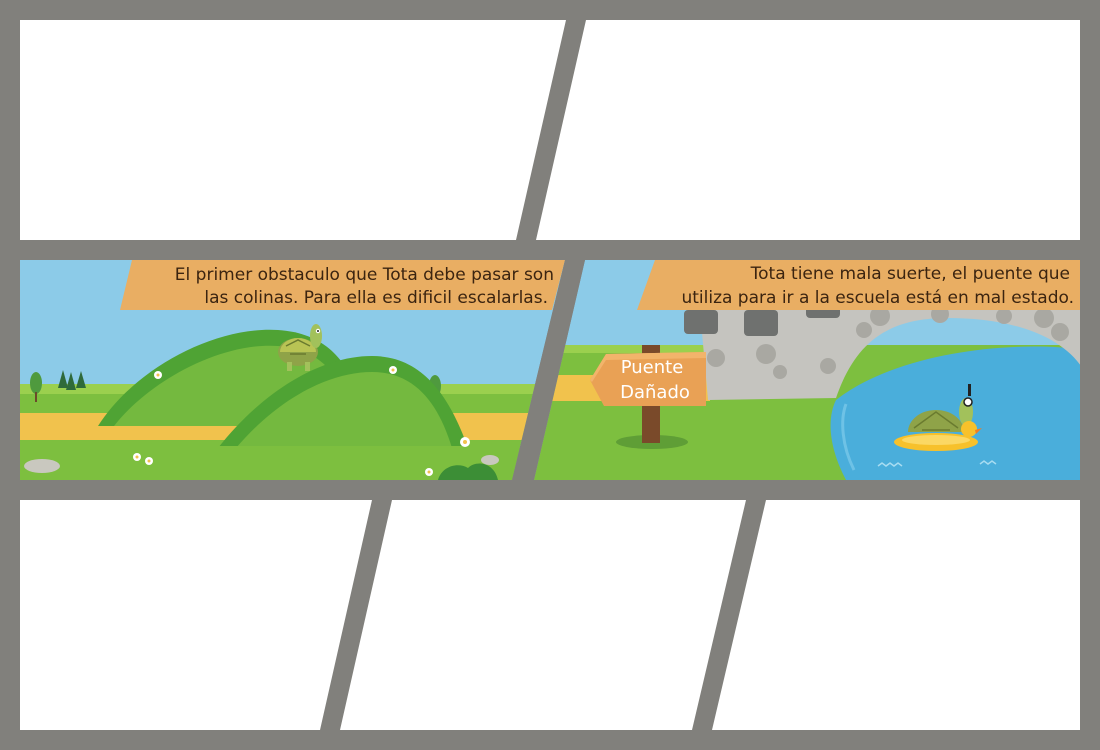 The image size is (1100, 750). What do you see at coordinates (196, 615) in the screenshot?
I see `blank-panel-bottom-left` at bounding box center [196, 615].